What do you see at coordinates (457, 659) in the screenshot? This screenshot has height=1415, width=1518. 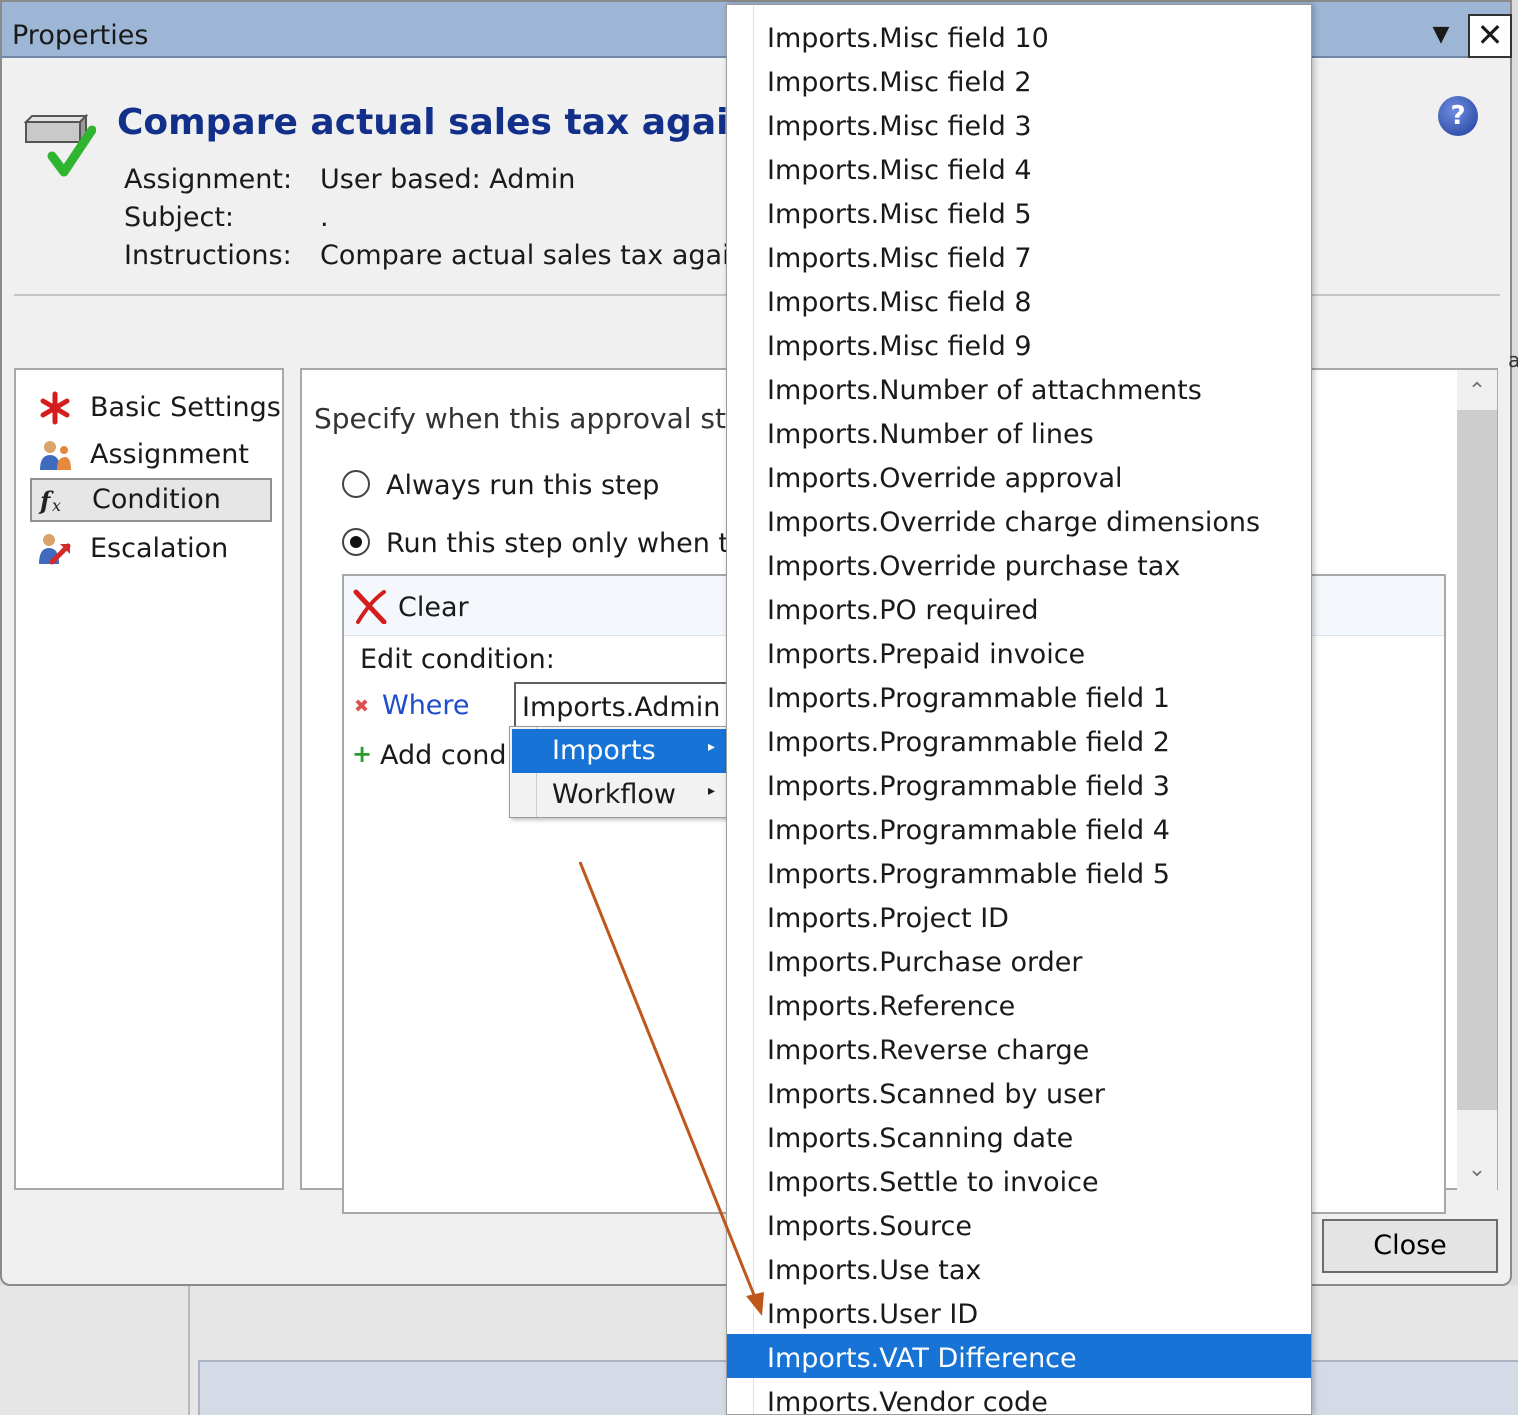 I see `edit-condition-label: Edit condition:` at bounding box center [457, 659].